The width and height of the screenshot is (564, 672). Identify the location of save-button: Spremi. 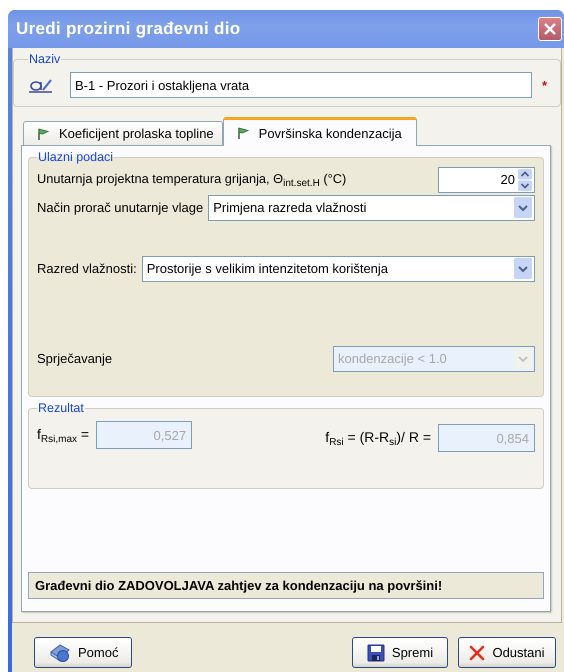
(400, 652).